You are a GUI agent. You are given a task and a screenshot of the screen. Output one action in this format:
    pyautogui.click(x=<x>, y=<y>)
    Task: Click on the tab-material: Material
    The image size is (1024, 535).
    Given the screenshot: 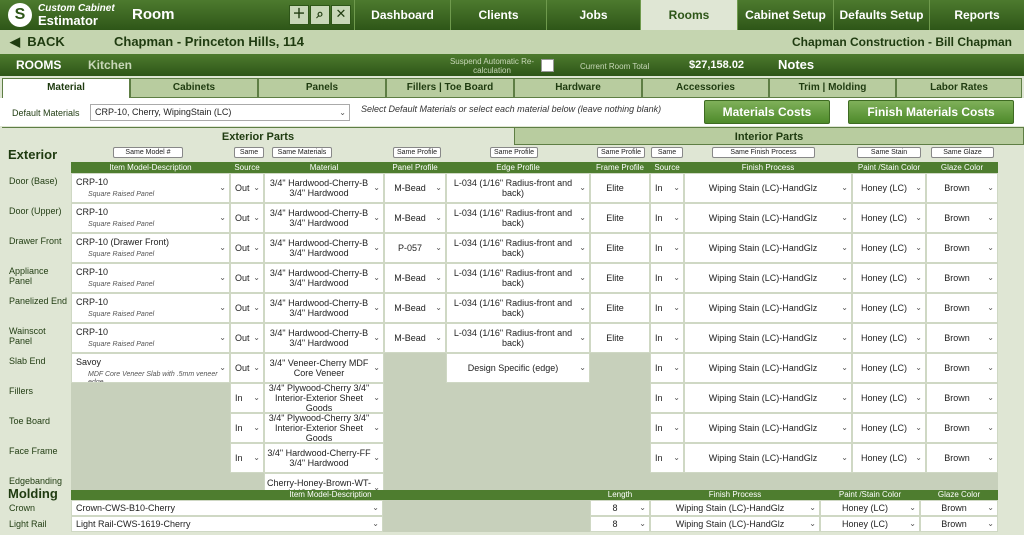 What is the action you would take?
    pyautogui.click(x=66, y=88)
    